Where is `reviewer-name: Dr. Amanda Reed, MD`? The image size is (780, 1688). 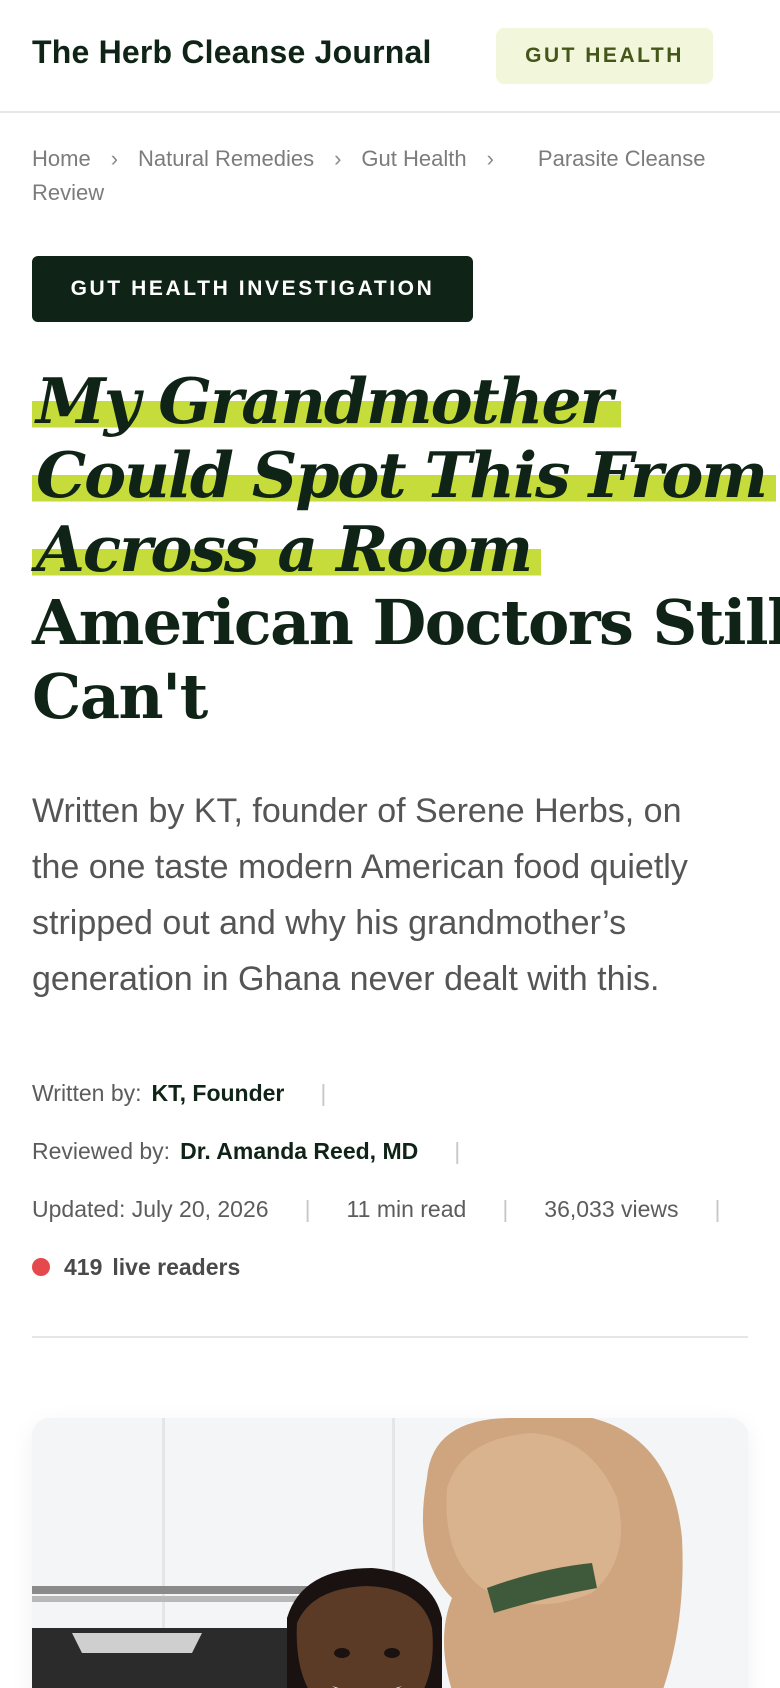
reviewer-name: Dr. Amanda Reed, MD is located at coordinates (299, 1151).